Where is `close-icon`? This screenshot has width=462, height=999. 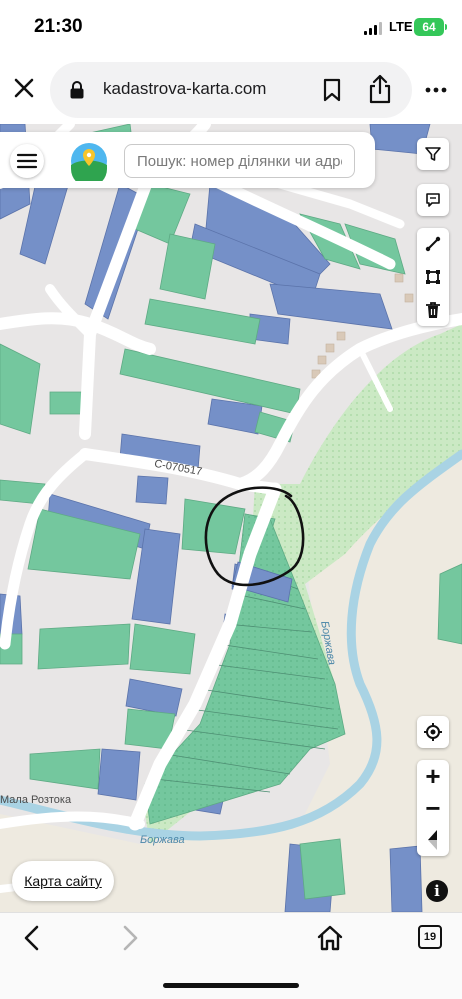
close-icon is located at coordinates (24, 88).